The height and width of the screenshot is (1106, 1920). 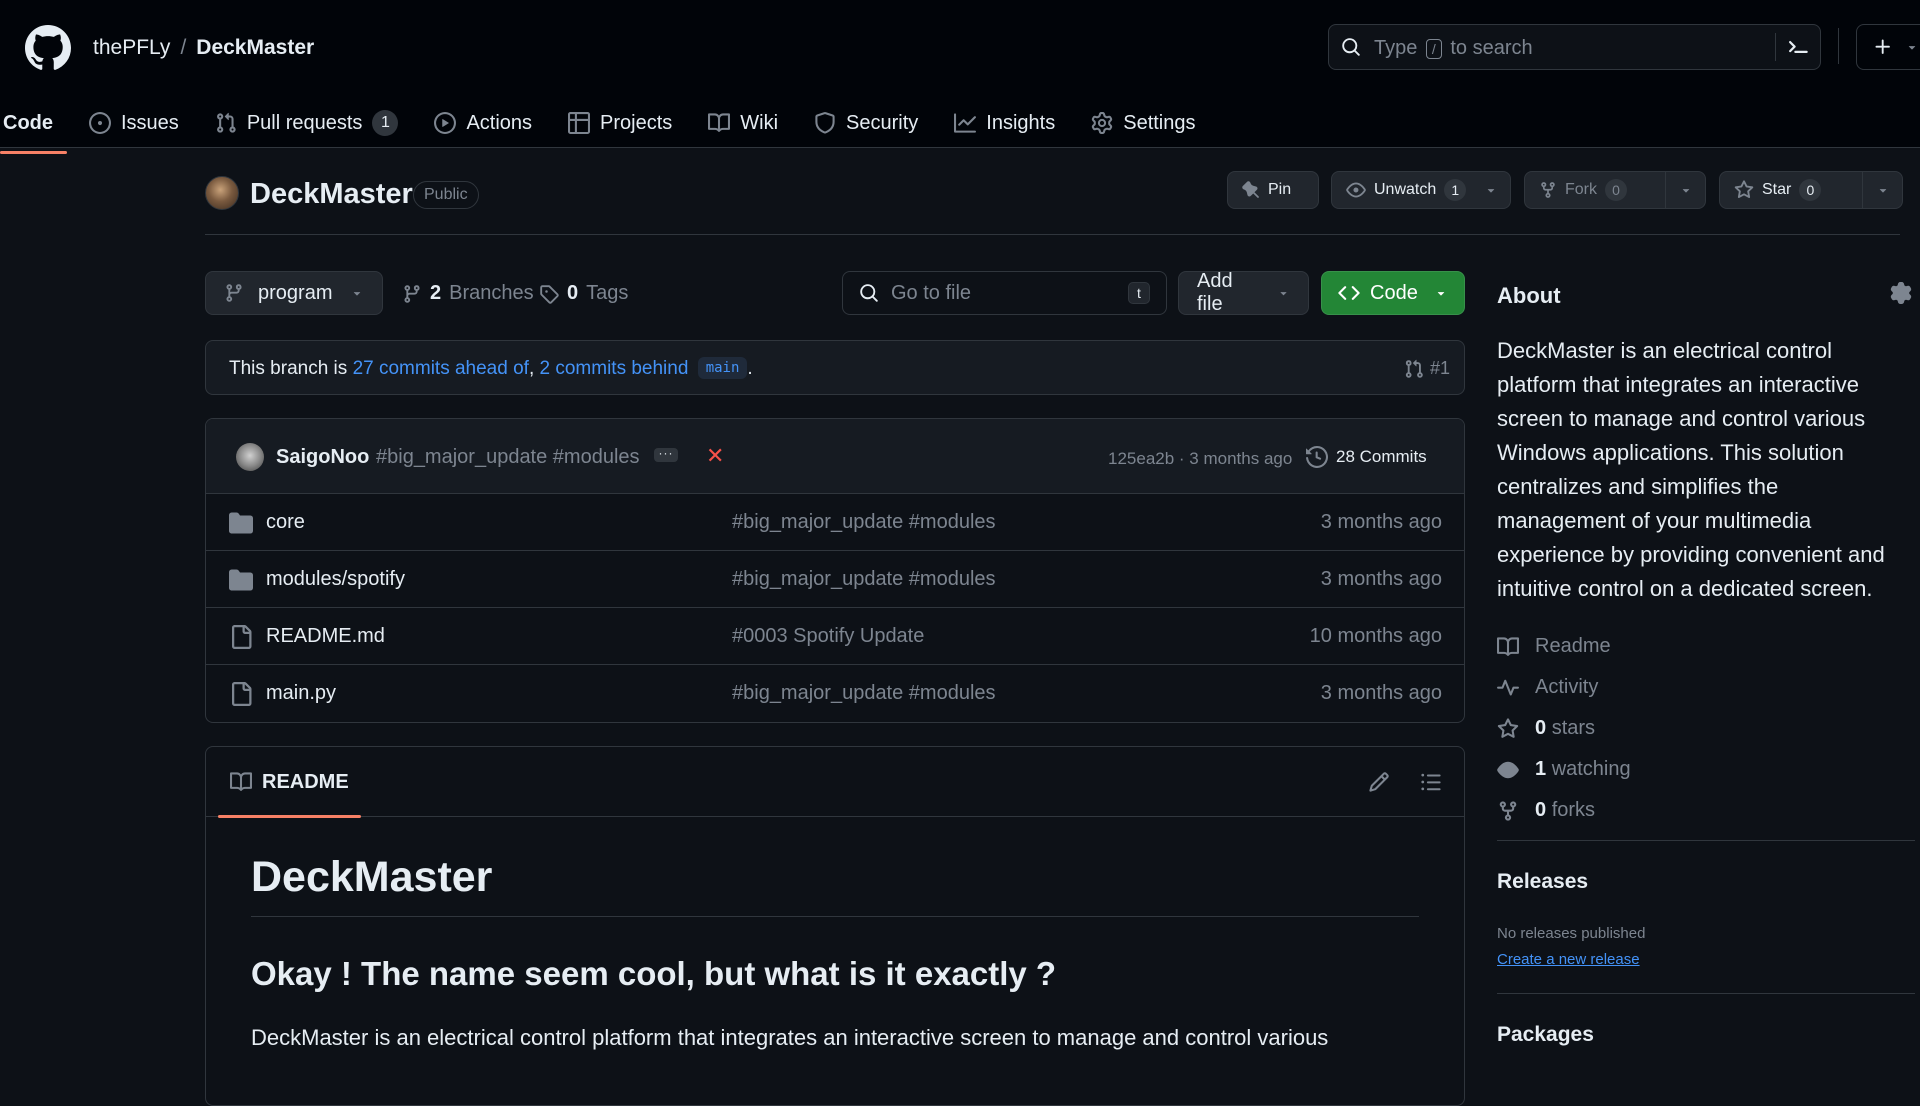 I want to click on unwatch-button: Unwatch 1, so click(x=1421, y=190).